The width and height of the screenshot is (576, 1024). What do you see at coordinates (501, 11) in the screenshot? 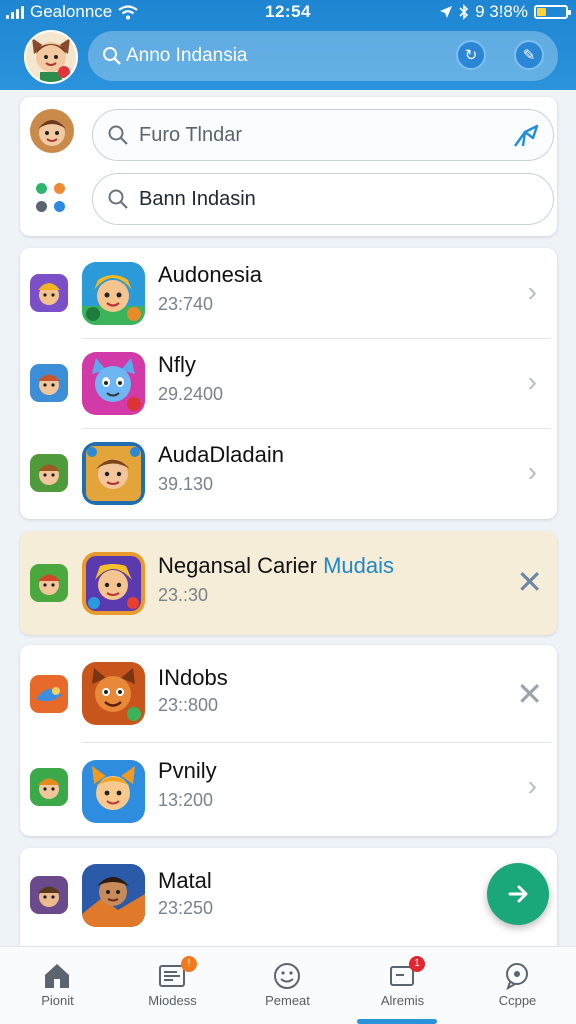
I see `battery-percent: 9 3!8%` at bounding box center [501, 11].